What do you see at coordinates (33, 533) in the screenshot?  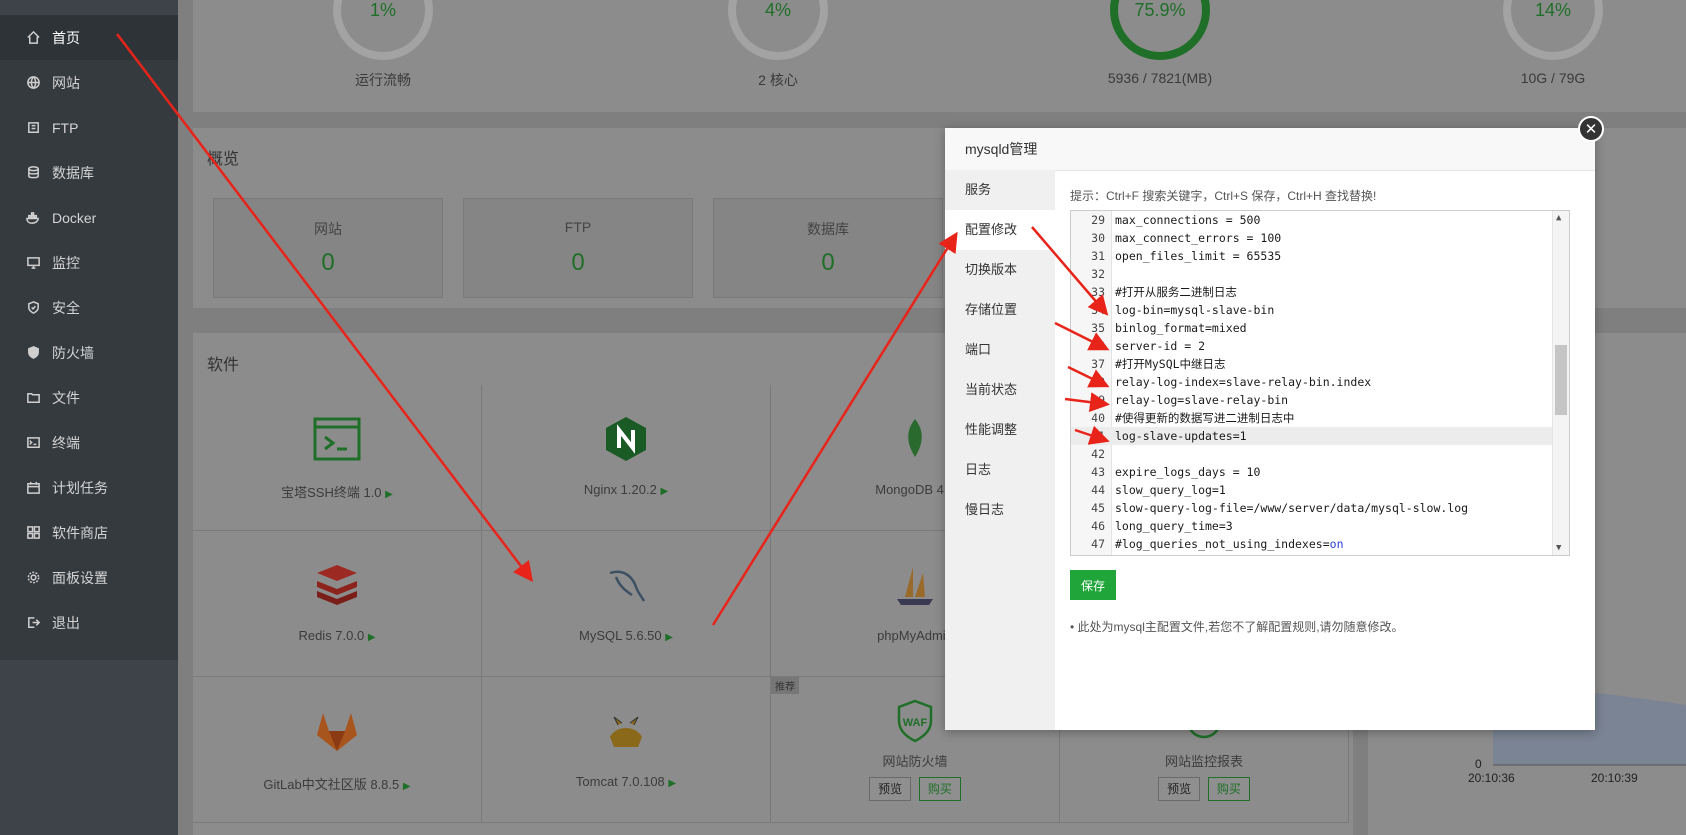 I see `grid-icon` at bounding box center [33, 533].